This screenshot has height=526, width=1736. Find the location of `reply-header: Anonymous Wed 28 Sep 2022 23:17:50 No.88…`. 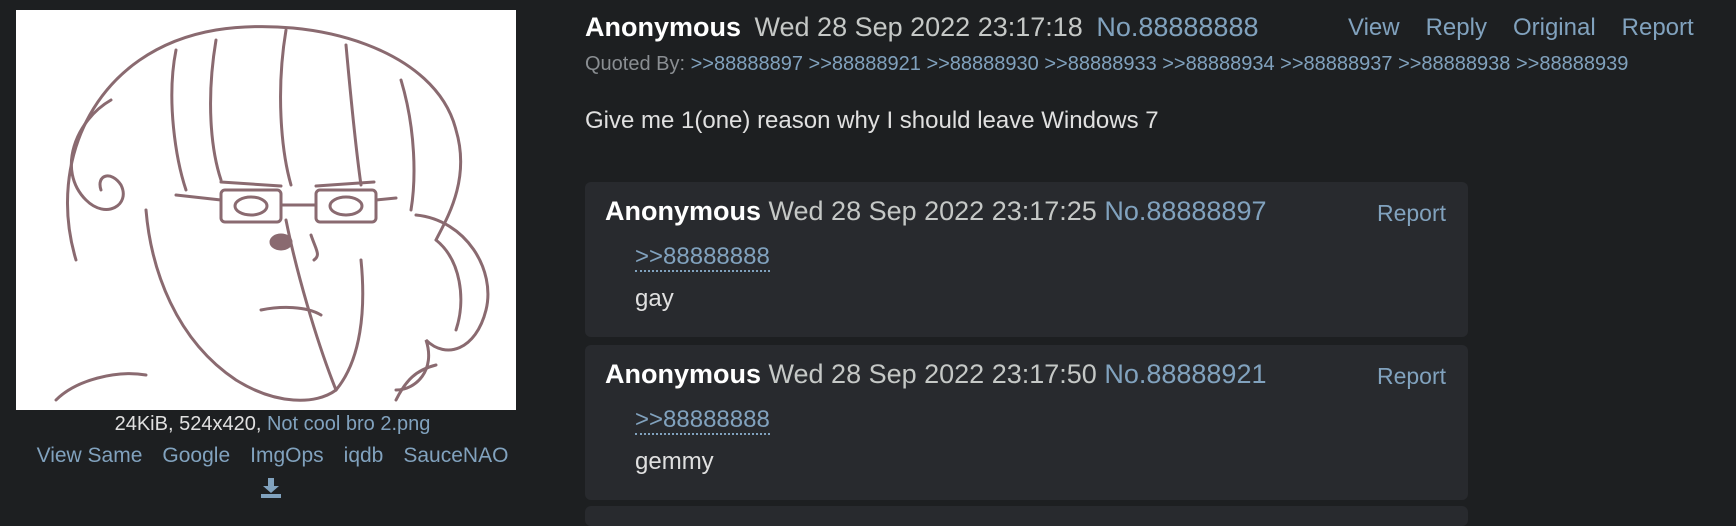

reply-header: Anonymous Wed 28 Sep 2022 23:17:50 No.88… is located at coordinates (935, 374).